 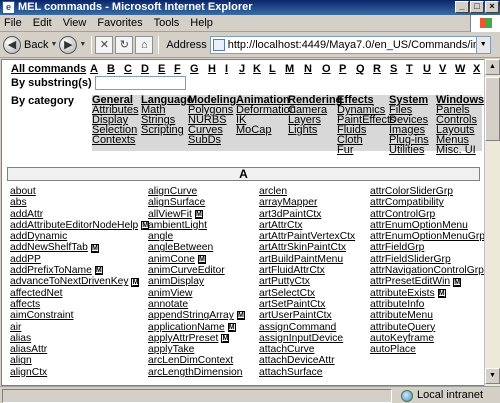 What do you see at coordinates (308, 69) in the screenshot?
I see `letter-link: N` at bounding box center [308, 69].